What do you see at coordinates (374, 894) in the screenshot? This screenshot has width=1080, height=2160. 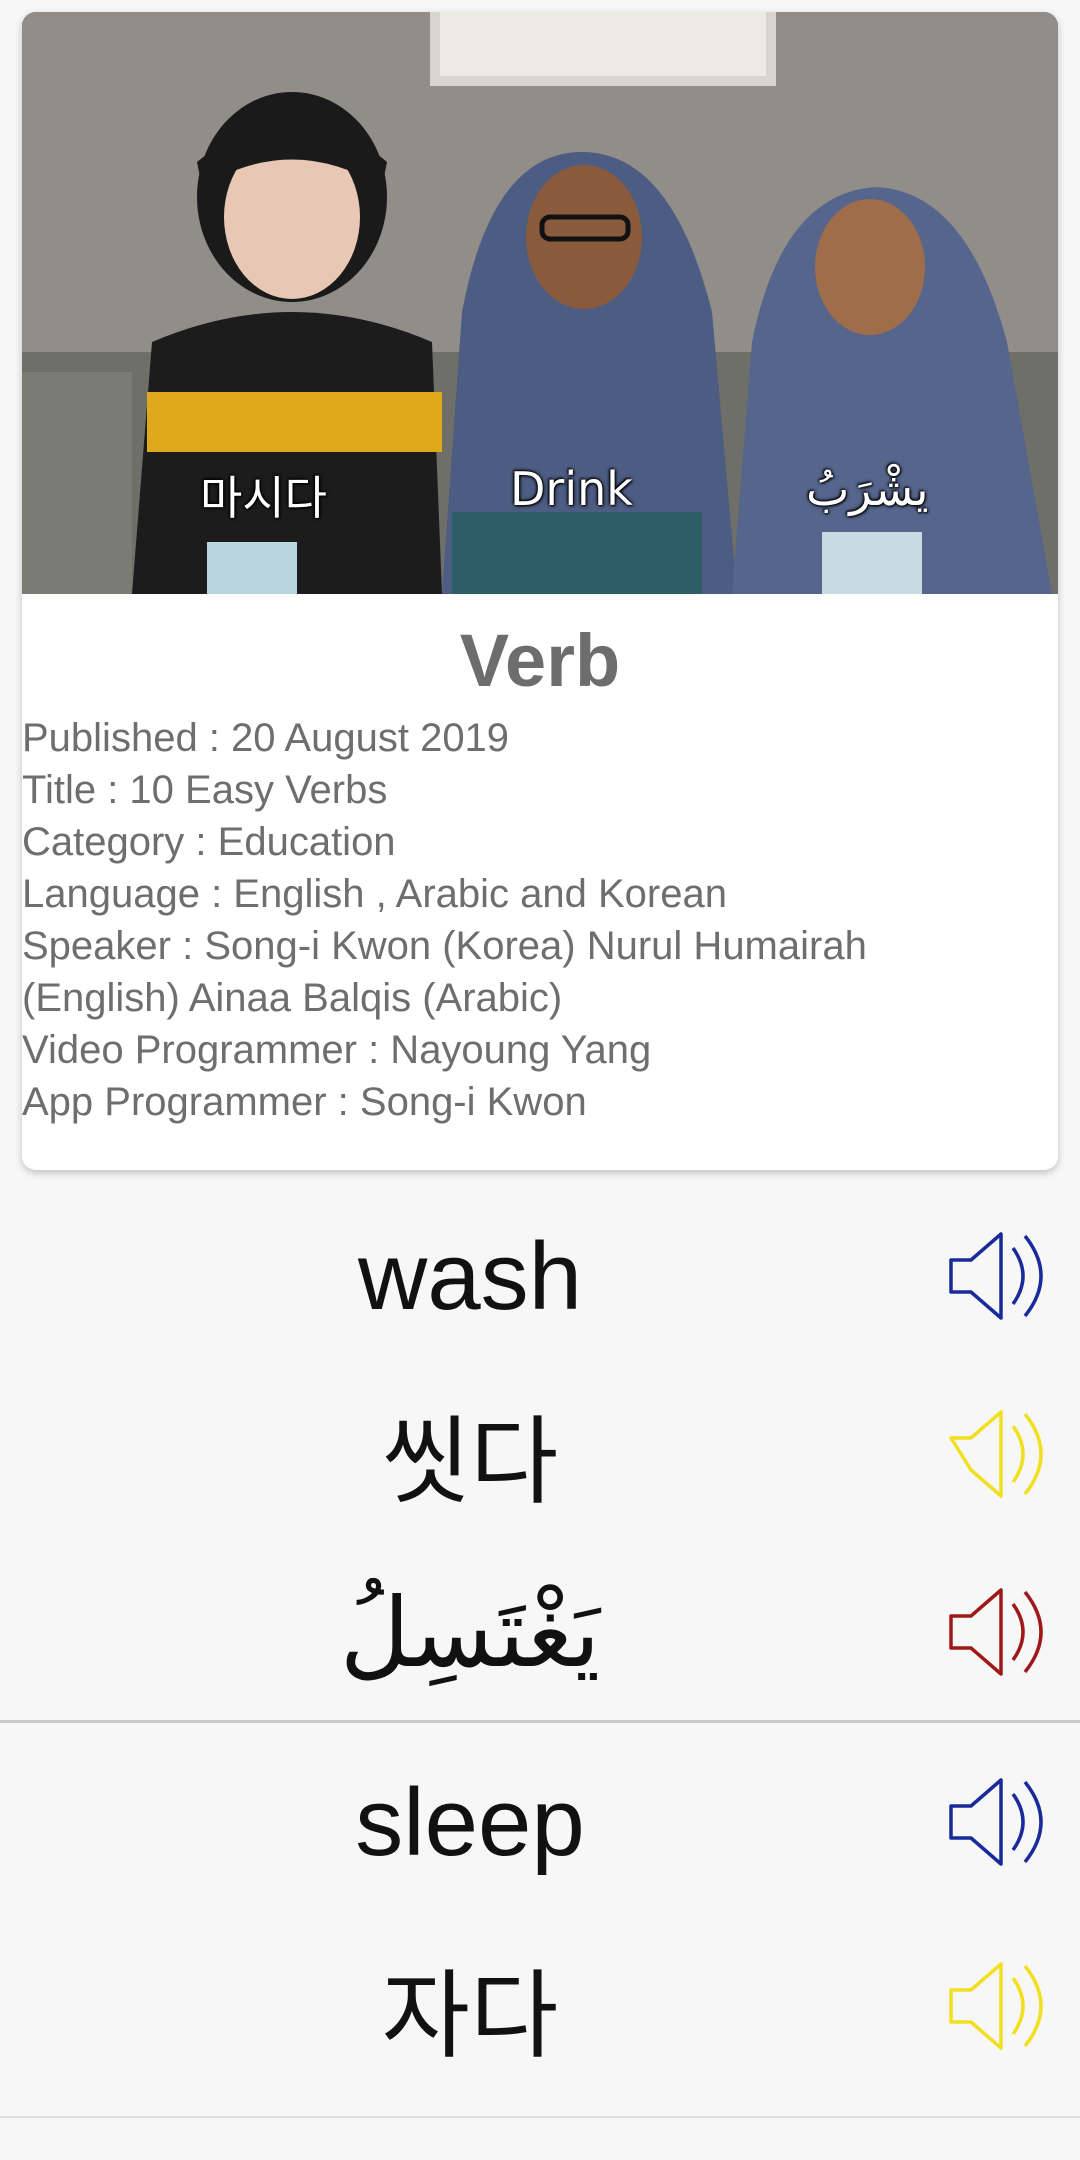 I see `info-language: Language : English , Arabic and Korean` at bounding box center [374, 894].